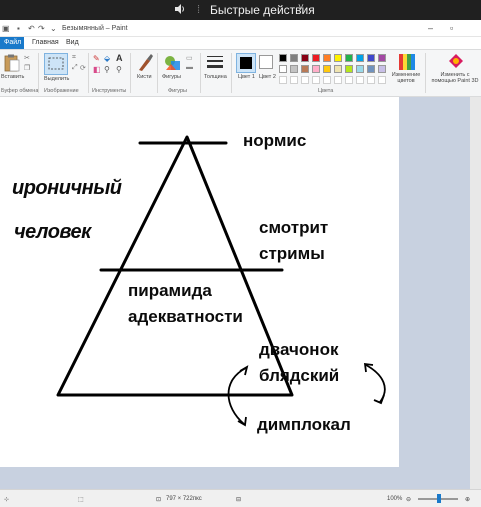 The image size is (481, 507). What do you see at coordinates (326, 91) in the screenshot?
I see `colors-group-label: Цвета` at bounding box center [326, 91].